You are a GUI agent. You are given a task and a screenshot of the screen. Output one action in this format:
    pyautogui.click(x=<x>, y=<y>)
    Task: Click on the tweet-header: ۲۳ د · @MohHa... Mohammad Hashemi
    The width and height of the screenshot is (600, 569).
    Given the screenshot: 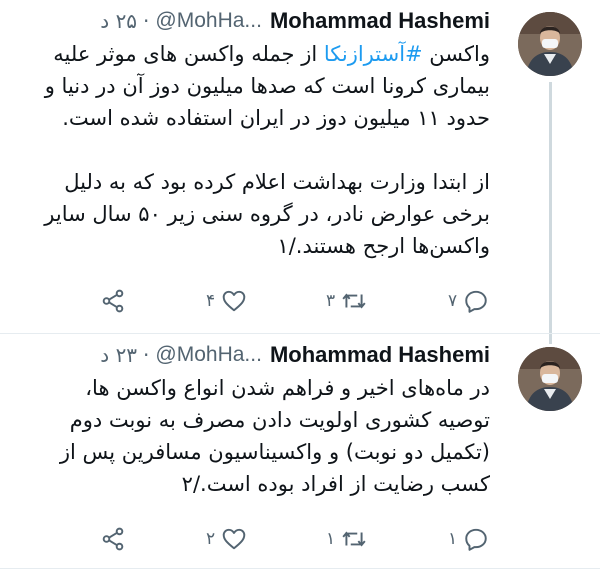 What is the action you would take?
    pyautogui.click(x=295, y=355)
    